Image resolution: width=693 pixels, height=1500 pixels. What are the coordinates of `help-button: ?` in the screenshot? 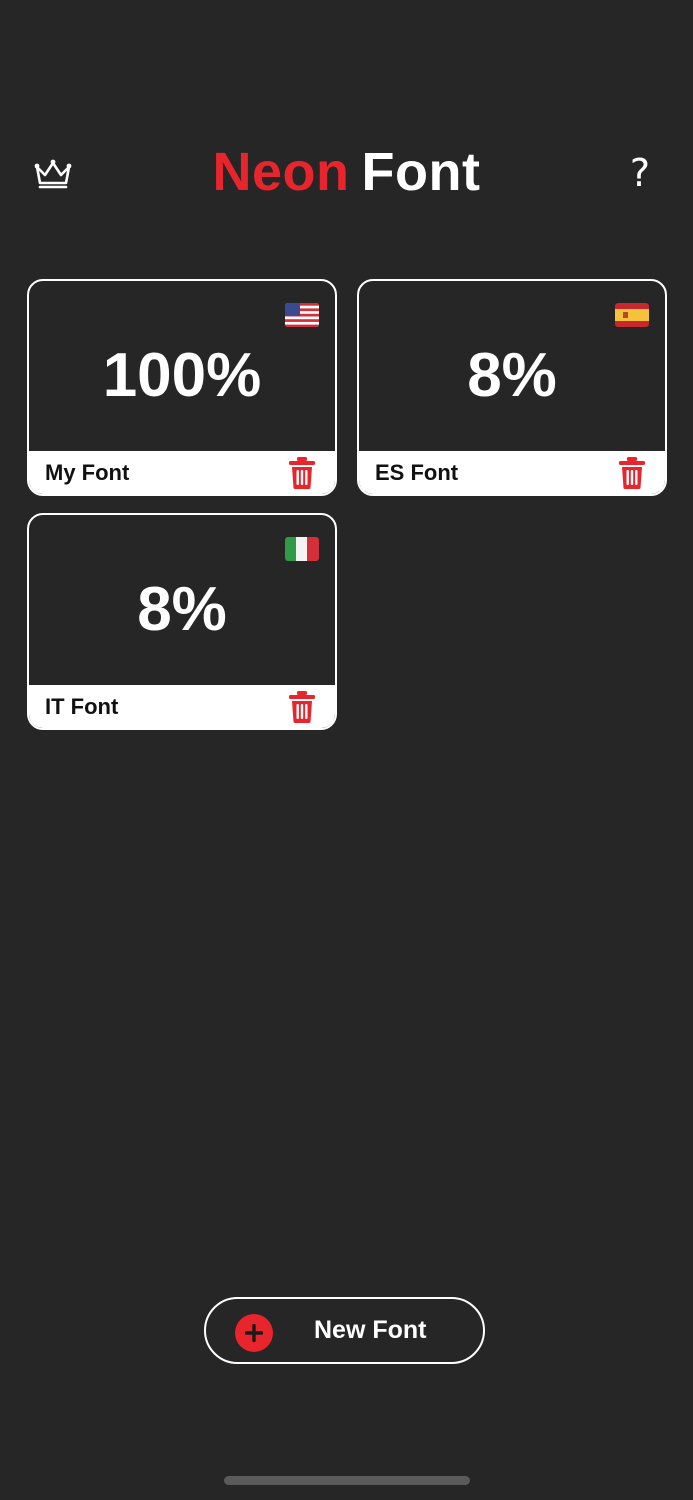 It's located at (640, 173).